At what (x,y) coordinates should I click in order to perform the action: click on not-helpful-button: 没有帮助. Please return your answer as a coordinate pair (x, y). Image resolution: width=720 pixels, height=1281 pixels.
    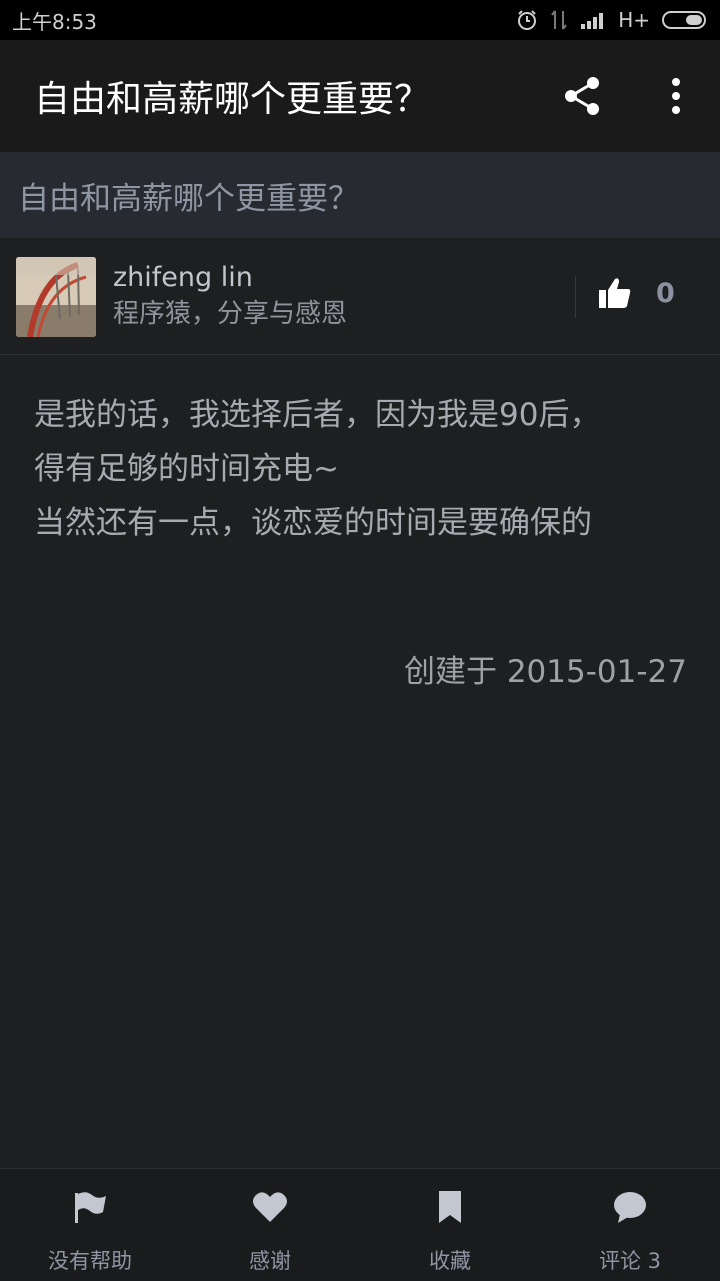
    Looking at the image, I should click on (90, 1225).